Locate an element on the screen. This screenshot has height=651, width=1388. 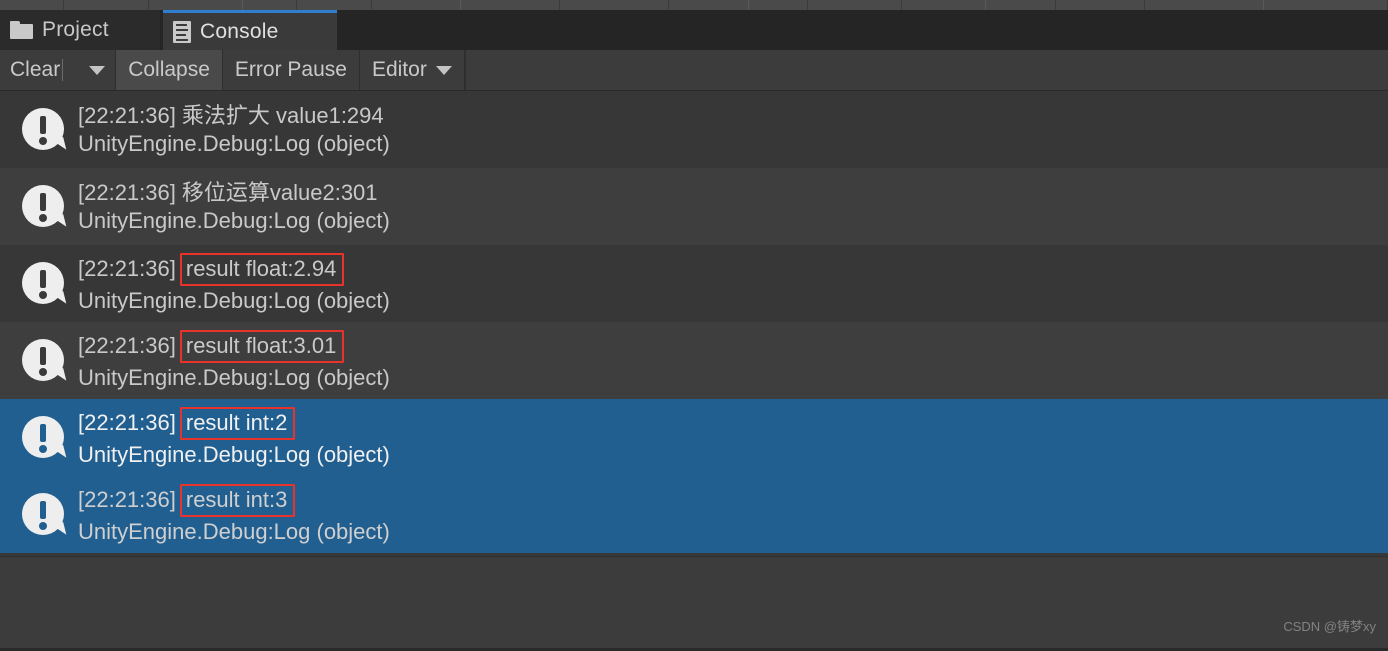
log-entry-message-highlighted: result int:3 is located at coordinates (237, 500).